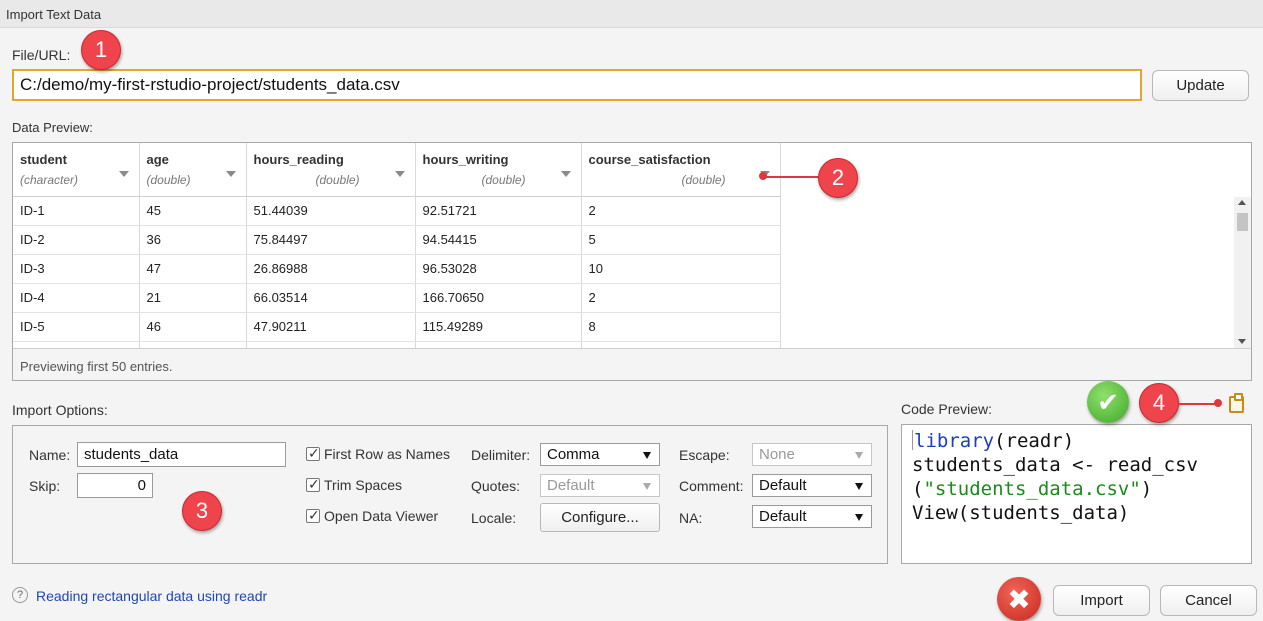 This screenshot has height=621, width=1263. Describe the element at coordinates (313, 515) in the screenshot. I see `open-data-viewer-checkbox` at that location.